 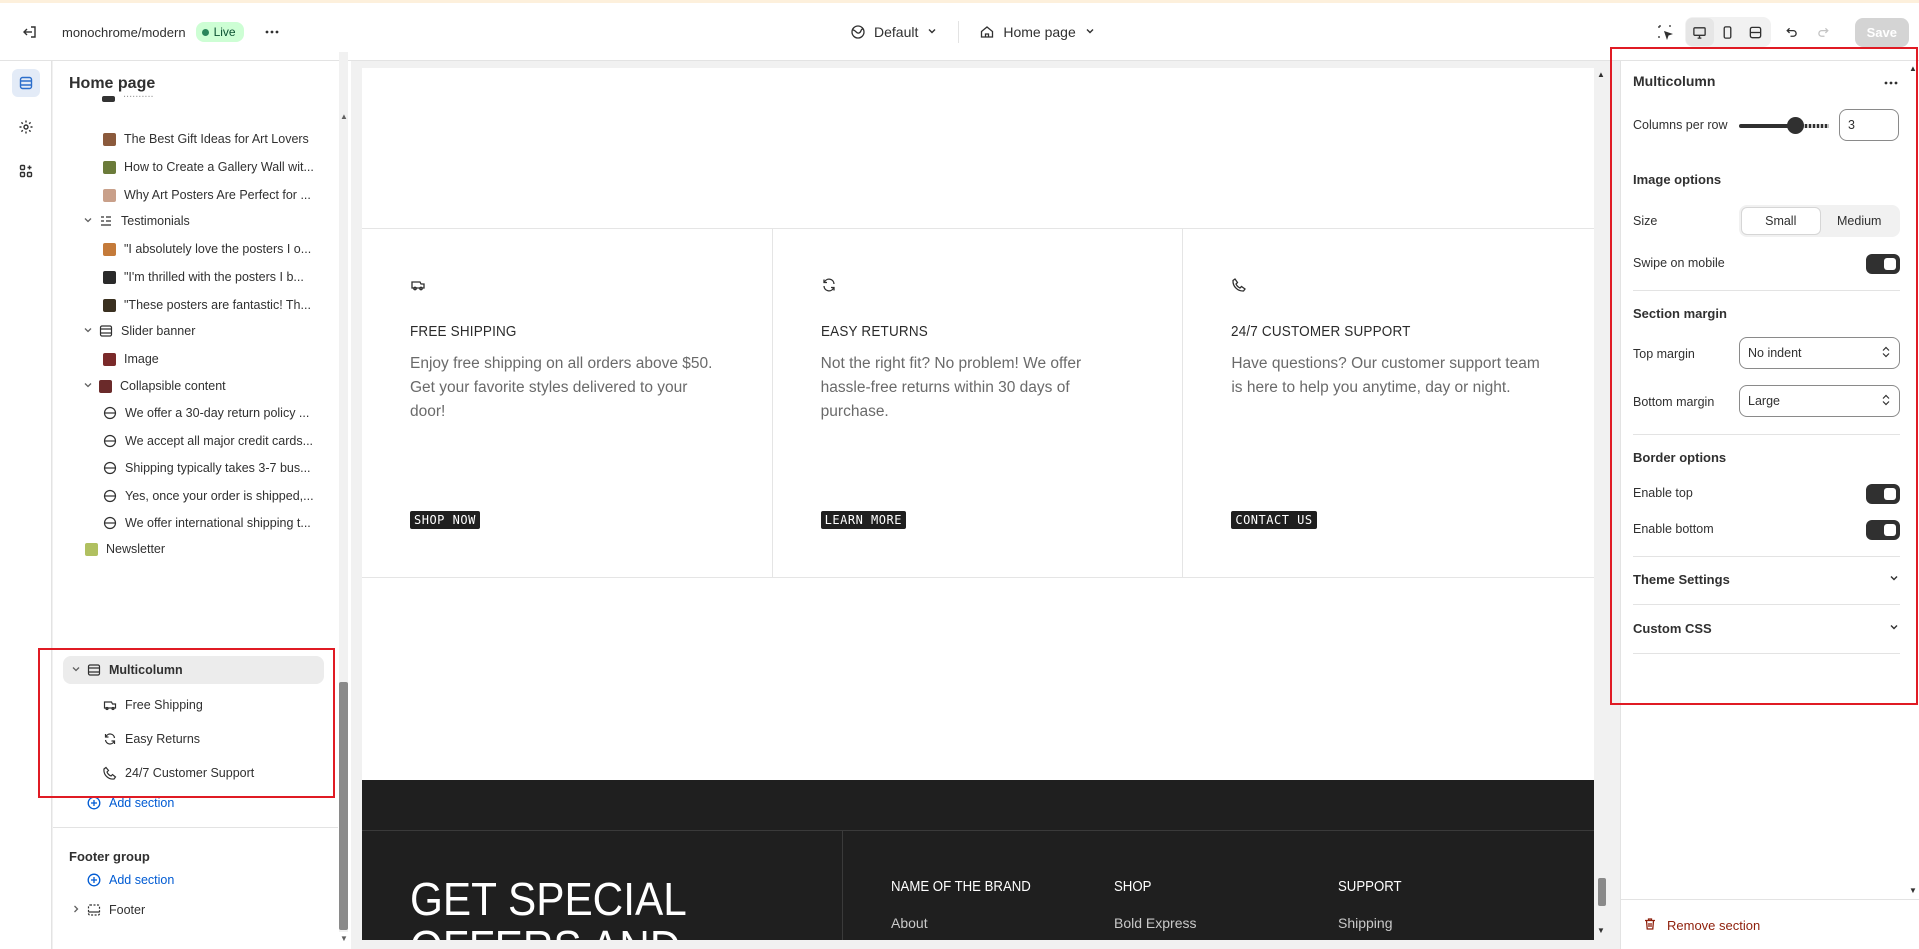 What do you see at coordinates (204, 359) in the screenshot?
I see `tree-row: Image` at bounding box center [204, 359].